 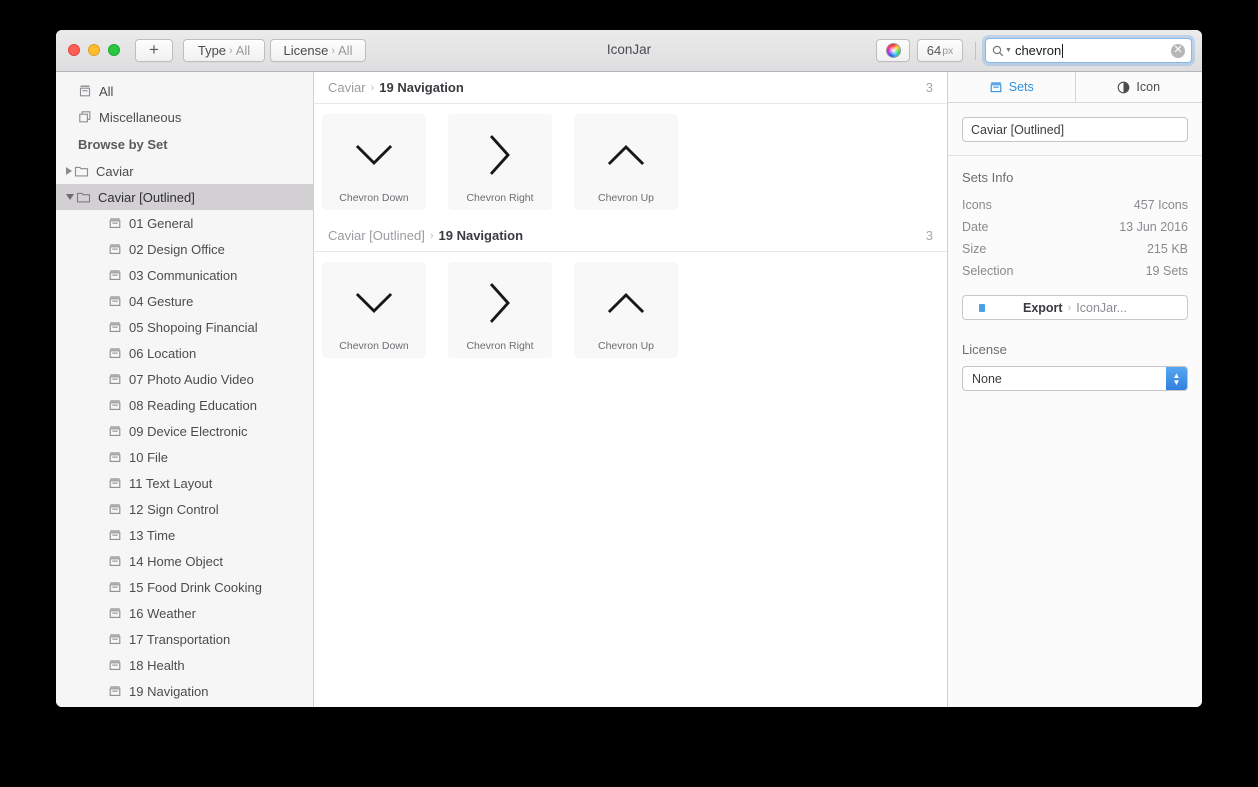 What do you see at coordinates (184, 353) in the screenshot?
I see `sidebar-set-item: 06 Location` at bounding box center [184, 353].